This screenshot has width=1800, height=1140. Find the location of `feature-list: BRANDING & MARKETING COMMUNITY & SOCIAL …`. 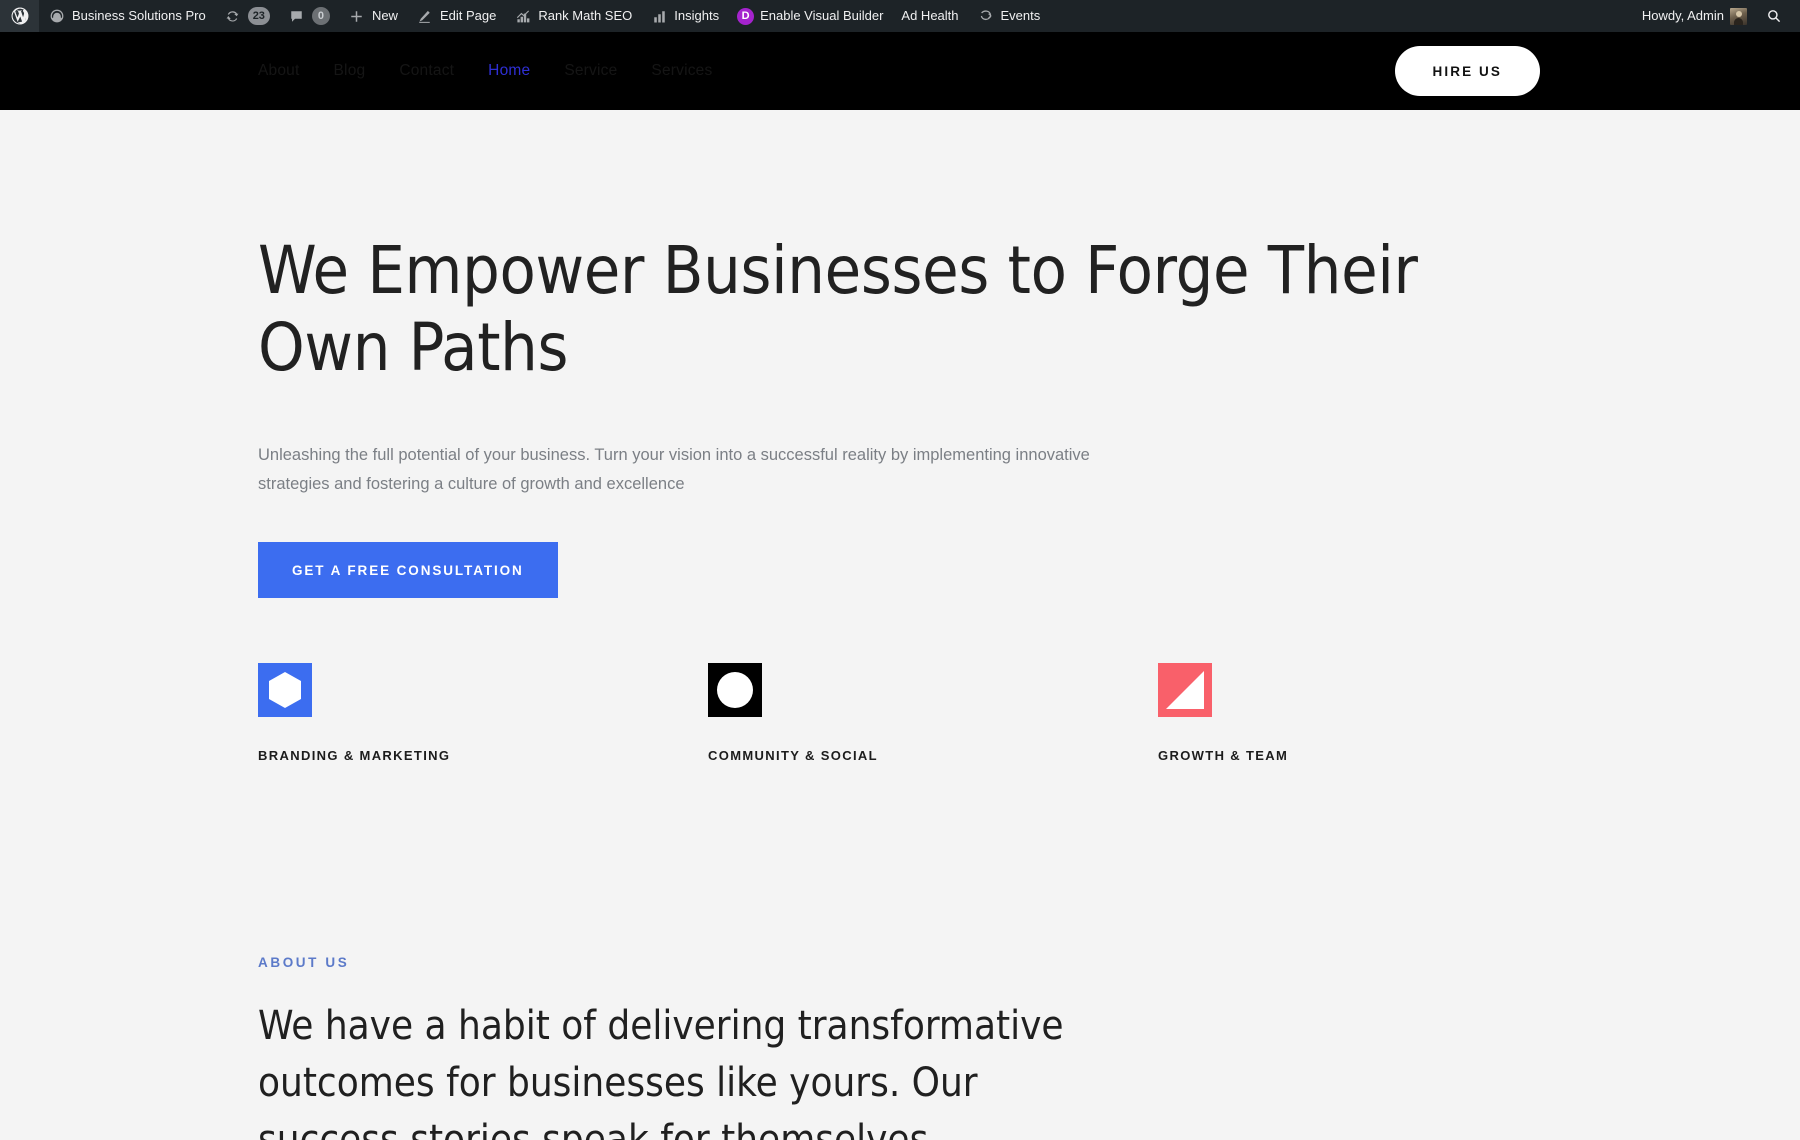

feature-list: BRANDING & MARKETING COMMUNITY & SOCIAL … is located at coordinates (908, 713).